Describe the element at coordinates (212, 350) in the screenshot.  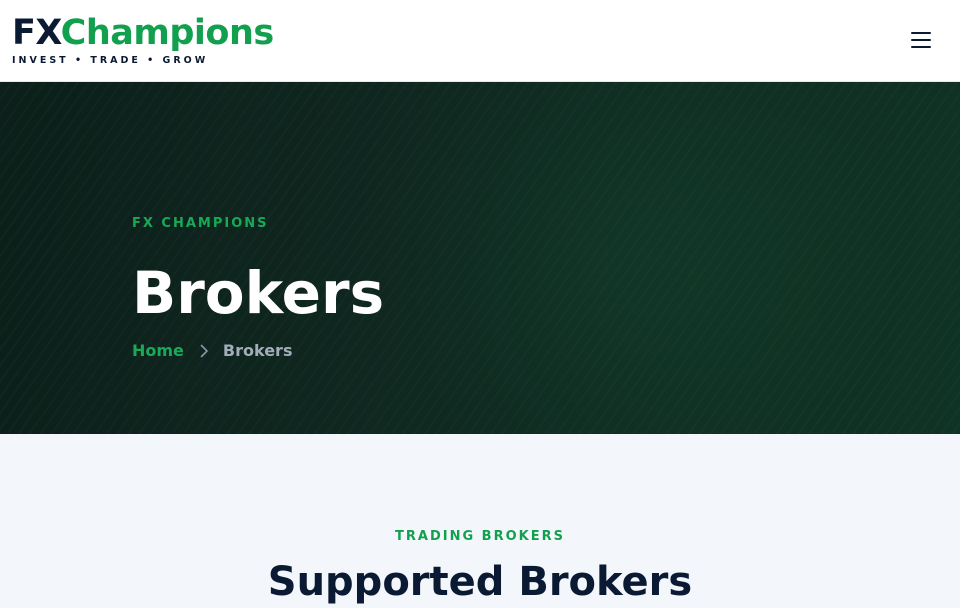
I see `breadcrumb: Home Brokers` at that location.